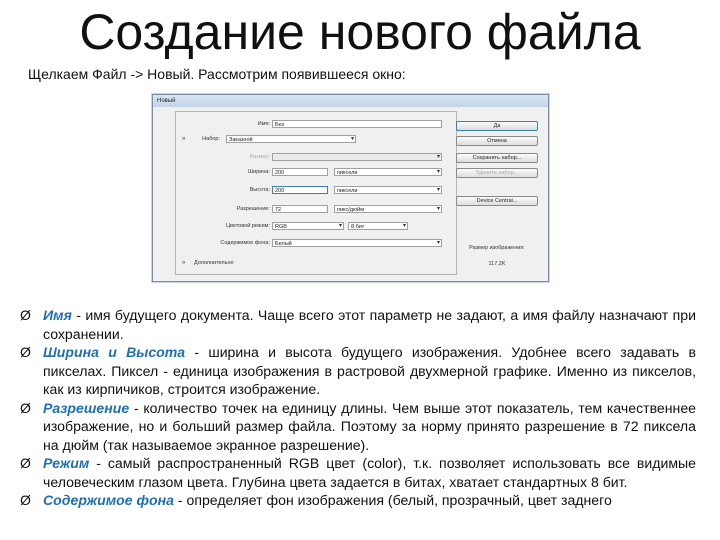 The height and width of the screenshot is (540, 720). What do you see at coordinates (253, 209) in the screenshot?
I see `resolution-label: Разрешение:` at bounding box center [253, 209].